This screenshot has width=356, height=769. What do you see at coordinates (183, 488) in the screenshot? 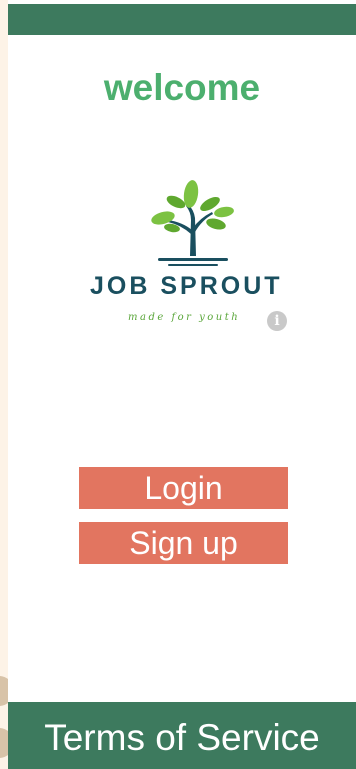
I see `login-button: Login` at bounding box center [183, 488].